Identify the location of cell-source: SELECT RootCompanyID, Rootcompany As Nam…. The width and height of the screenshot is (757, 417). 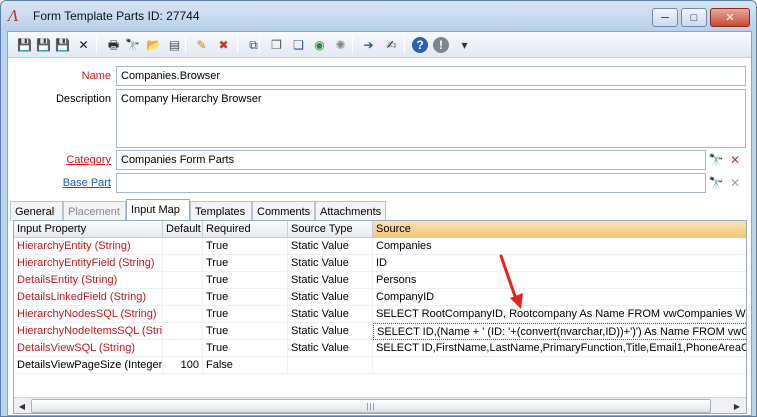
(559, 314).